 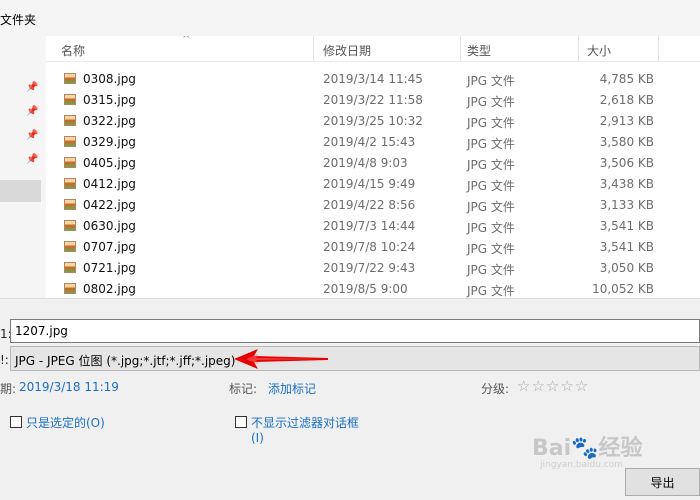 I want to click on file-row: 0322.jpg 2019/3/25 10:32 JPG 文件 2,913 KB, so click(x=373, y=120).